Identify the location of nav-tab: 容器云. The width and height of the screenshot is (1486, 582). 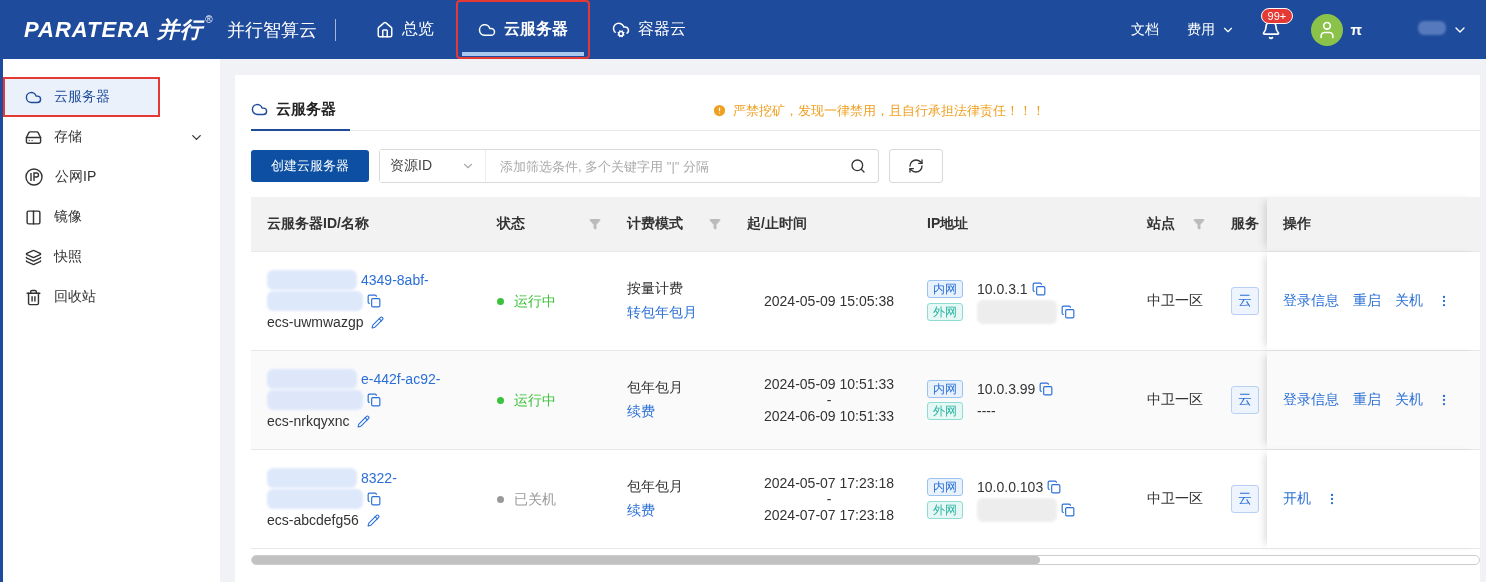
(648, 29).